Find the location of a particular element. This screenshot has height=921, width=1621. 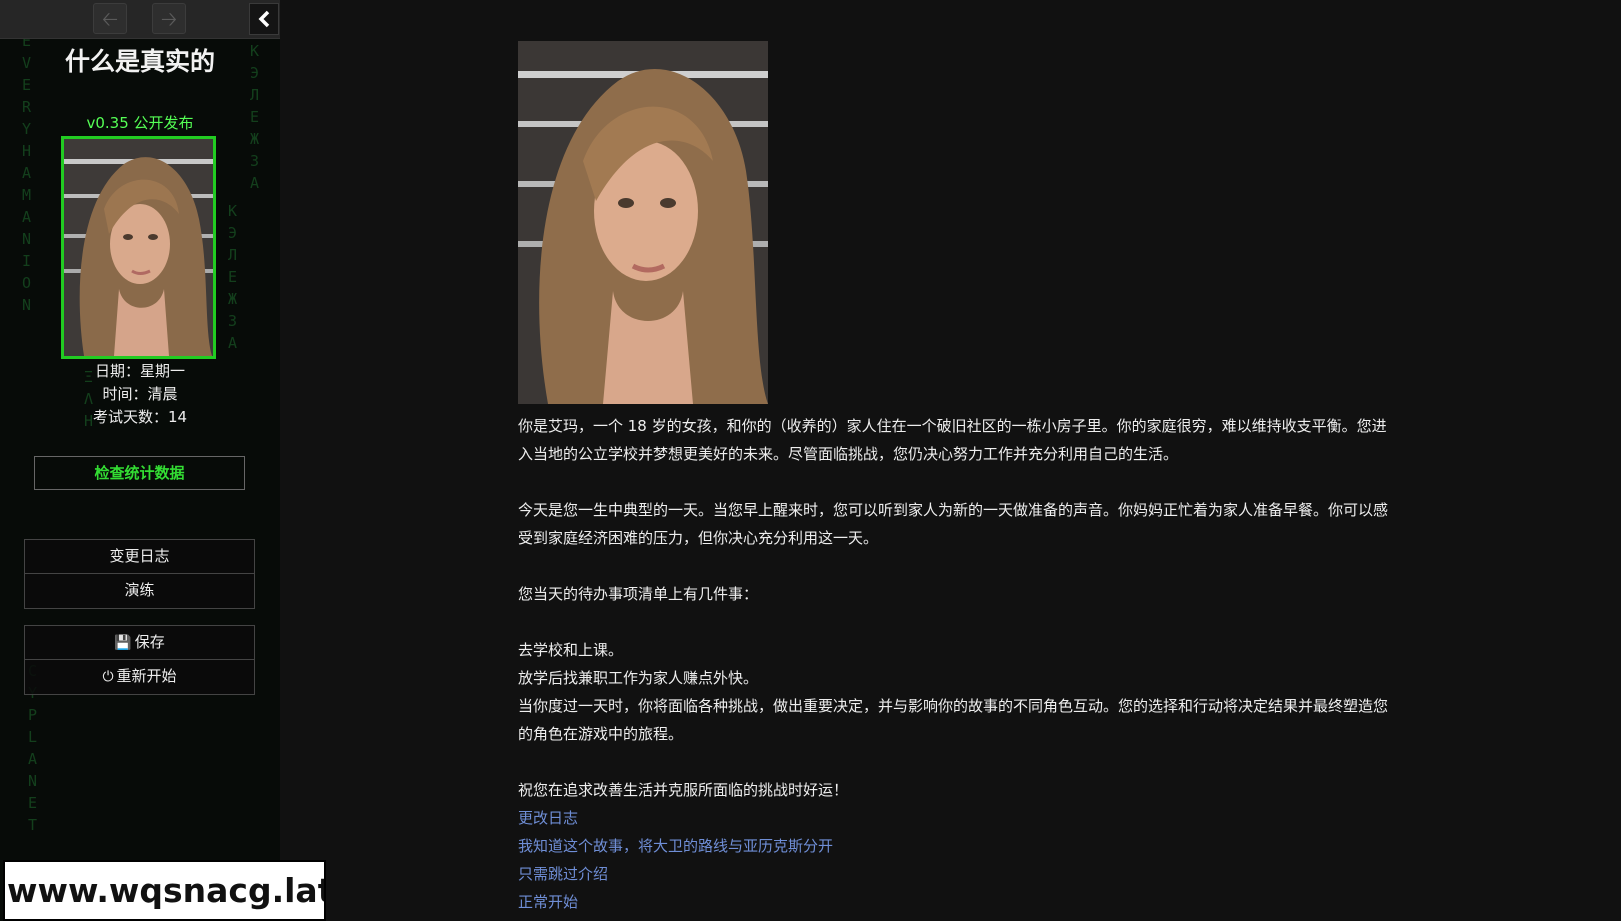

arrow-right-icon: 🡢 is located at coordinates (169, 19).